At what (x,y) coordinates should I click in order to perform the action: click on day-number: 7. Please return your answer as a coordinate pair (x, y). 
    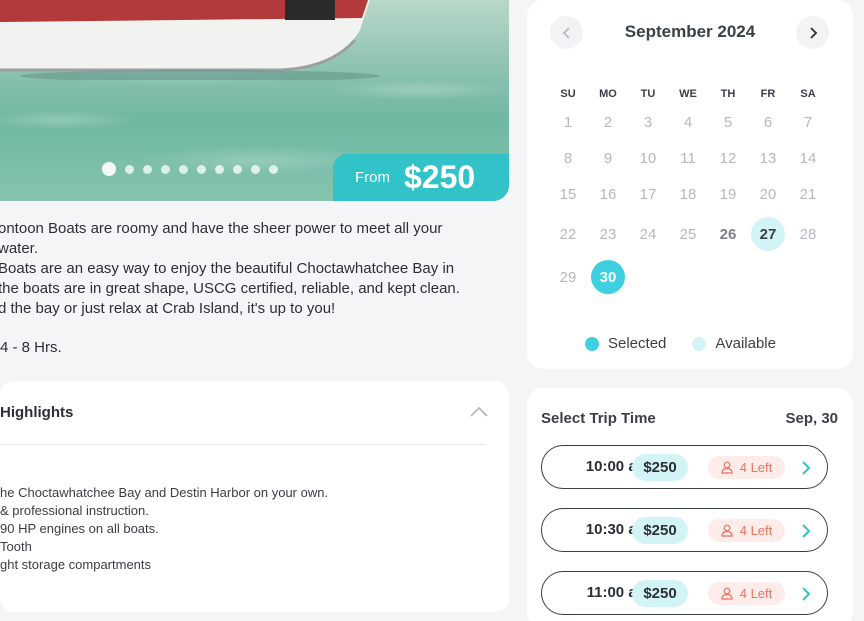
    Looking at the image, I should click on (808, 122).